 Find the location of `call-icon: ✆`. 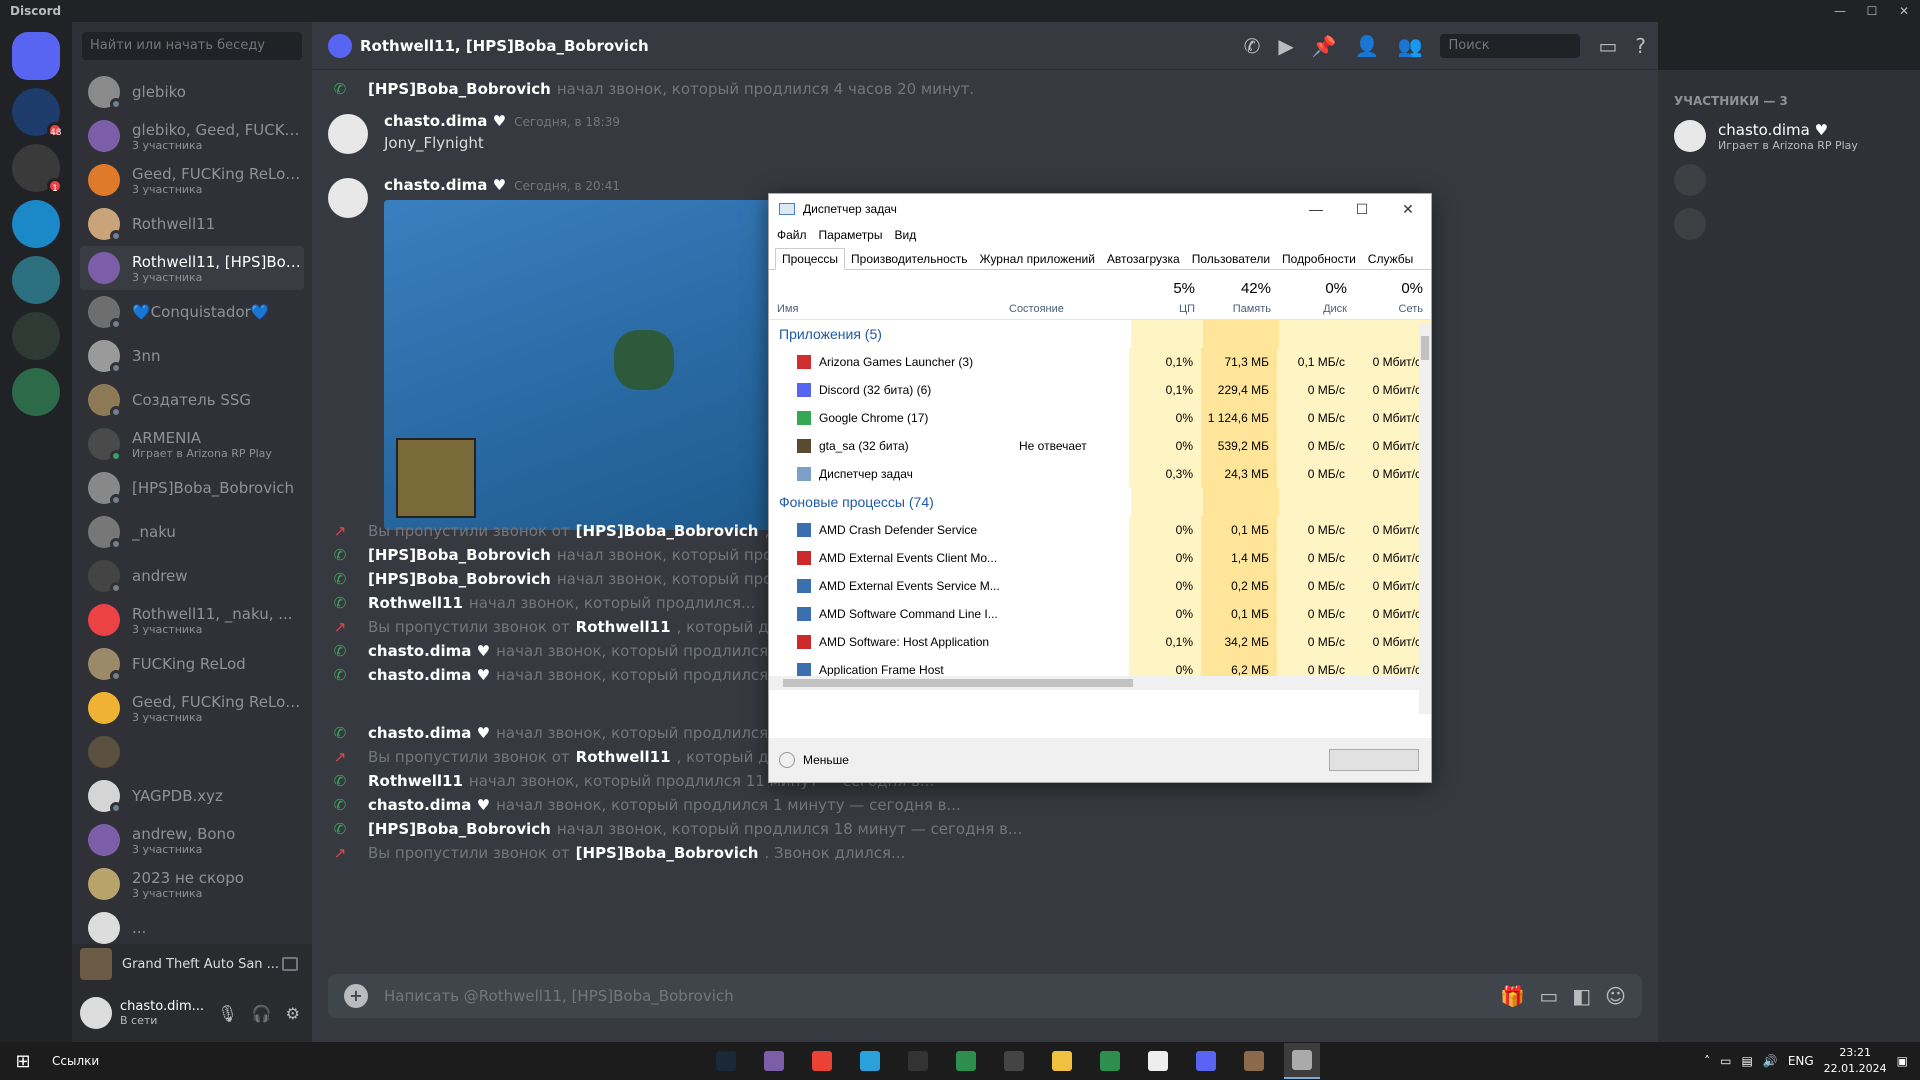

call-icon: ✆ is located at coordinates (1252, 46).